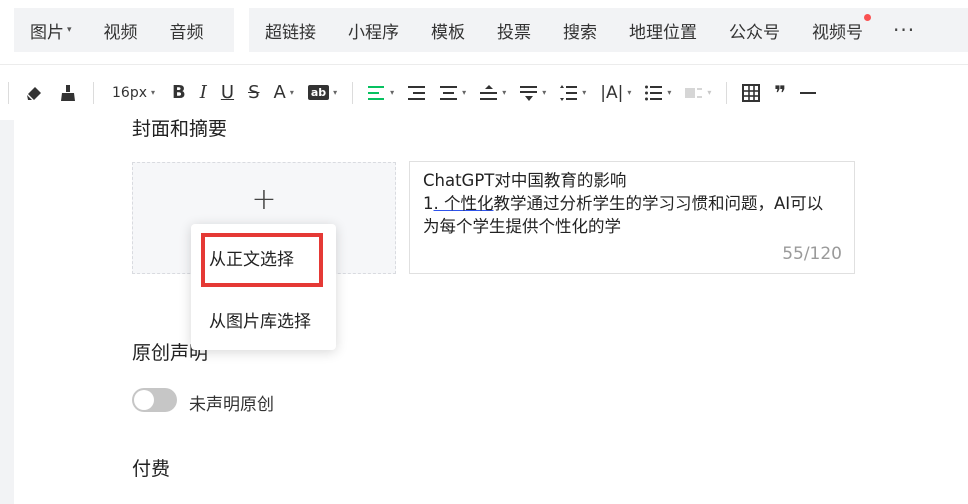  What do you see at coordinates (263, 287) in the screenshot?
I see `cover-source-menu: 从正文选择 从图片库选择` at bounding box center [263, 287].